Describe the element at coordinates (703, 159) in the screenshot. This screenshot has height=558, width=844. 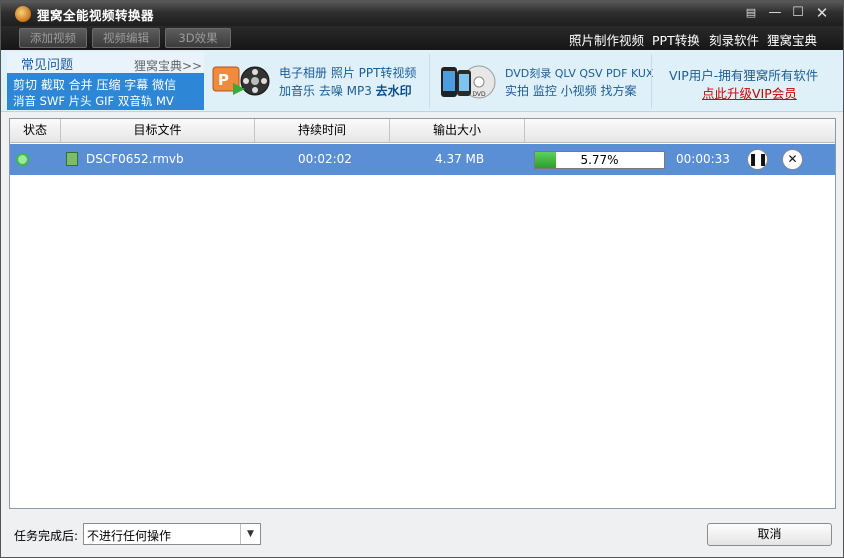
I see `remaining-time: 00:00:33` at that location.